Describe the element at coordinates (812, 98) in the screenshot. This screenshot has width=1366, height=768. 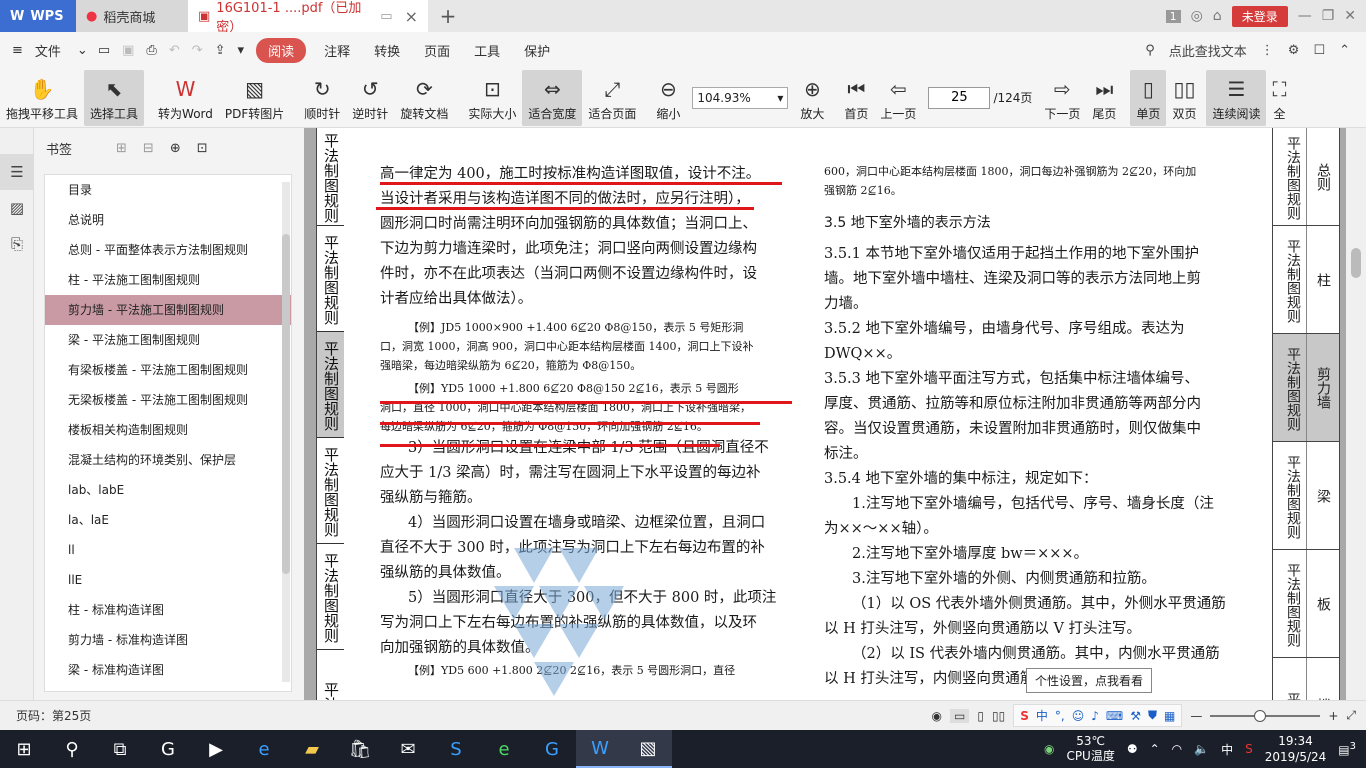
I see `zoom-in-button: ⊕ 放大` at that location.